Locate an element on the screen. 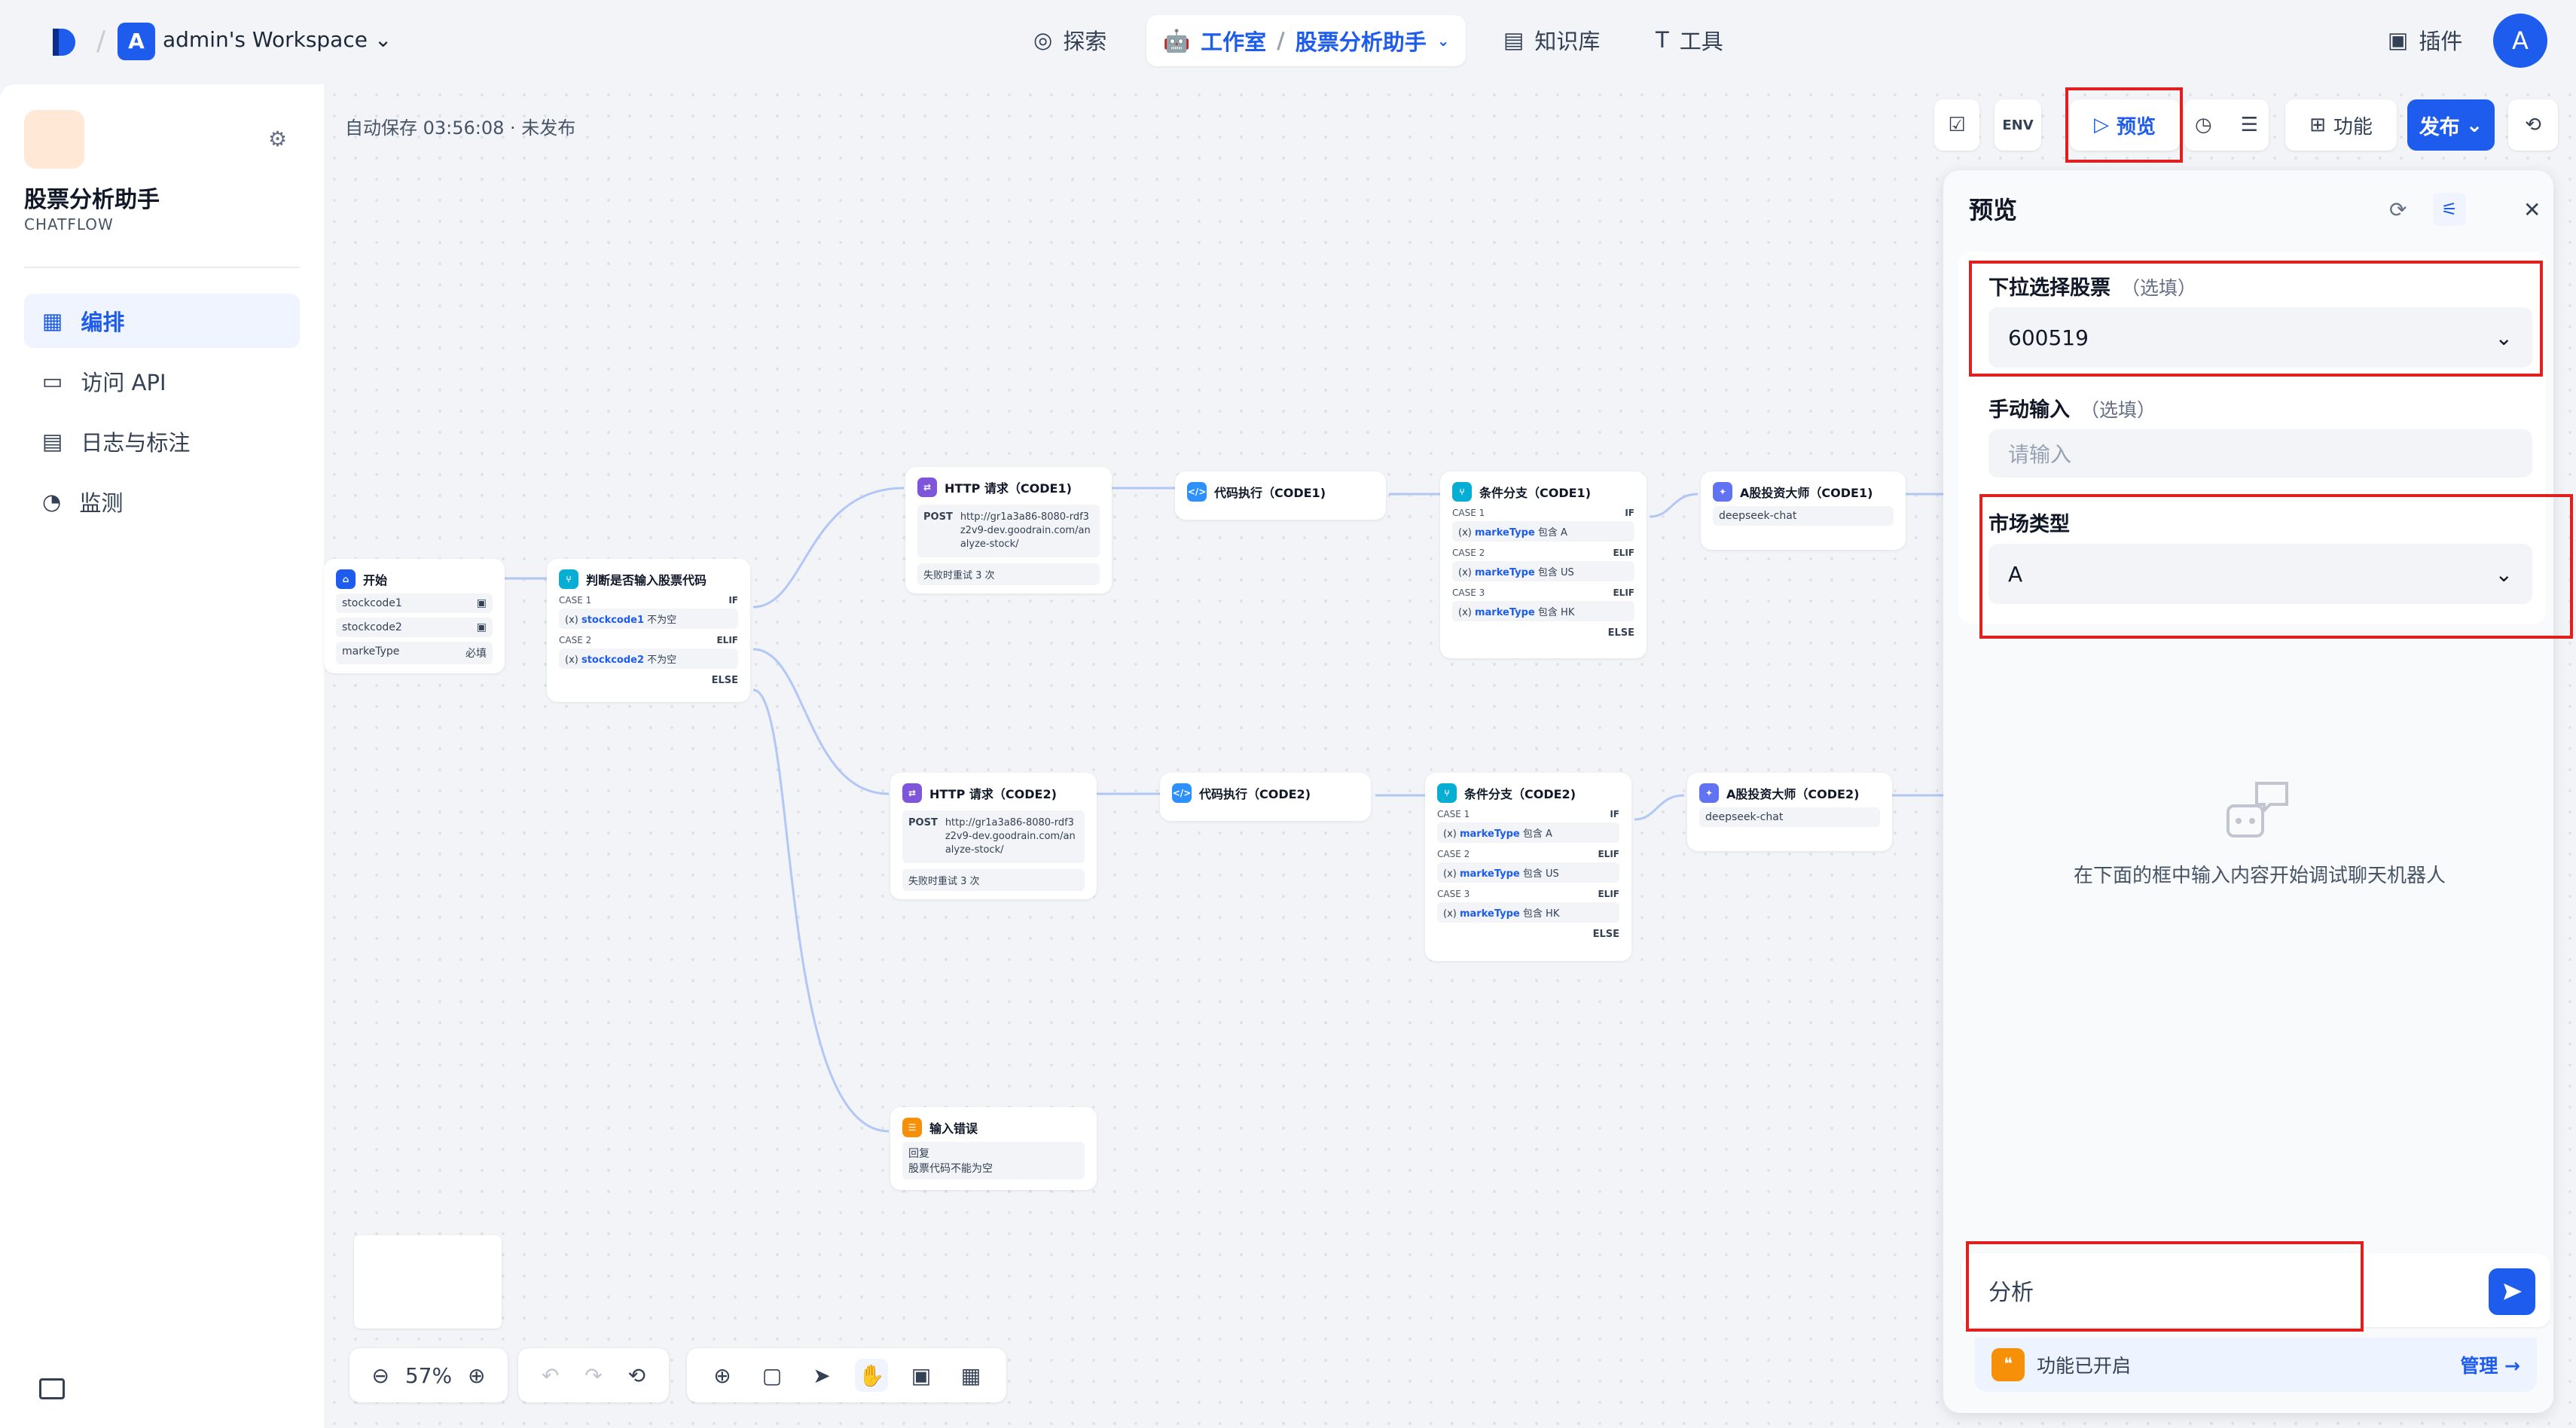 This screenshot has height=1428, width=2576. condition-value: A is located at coordinates (1564, 533).